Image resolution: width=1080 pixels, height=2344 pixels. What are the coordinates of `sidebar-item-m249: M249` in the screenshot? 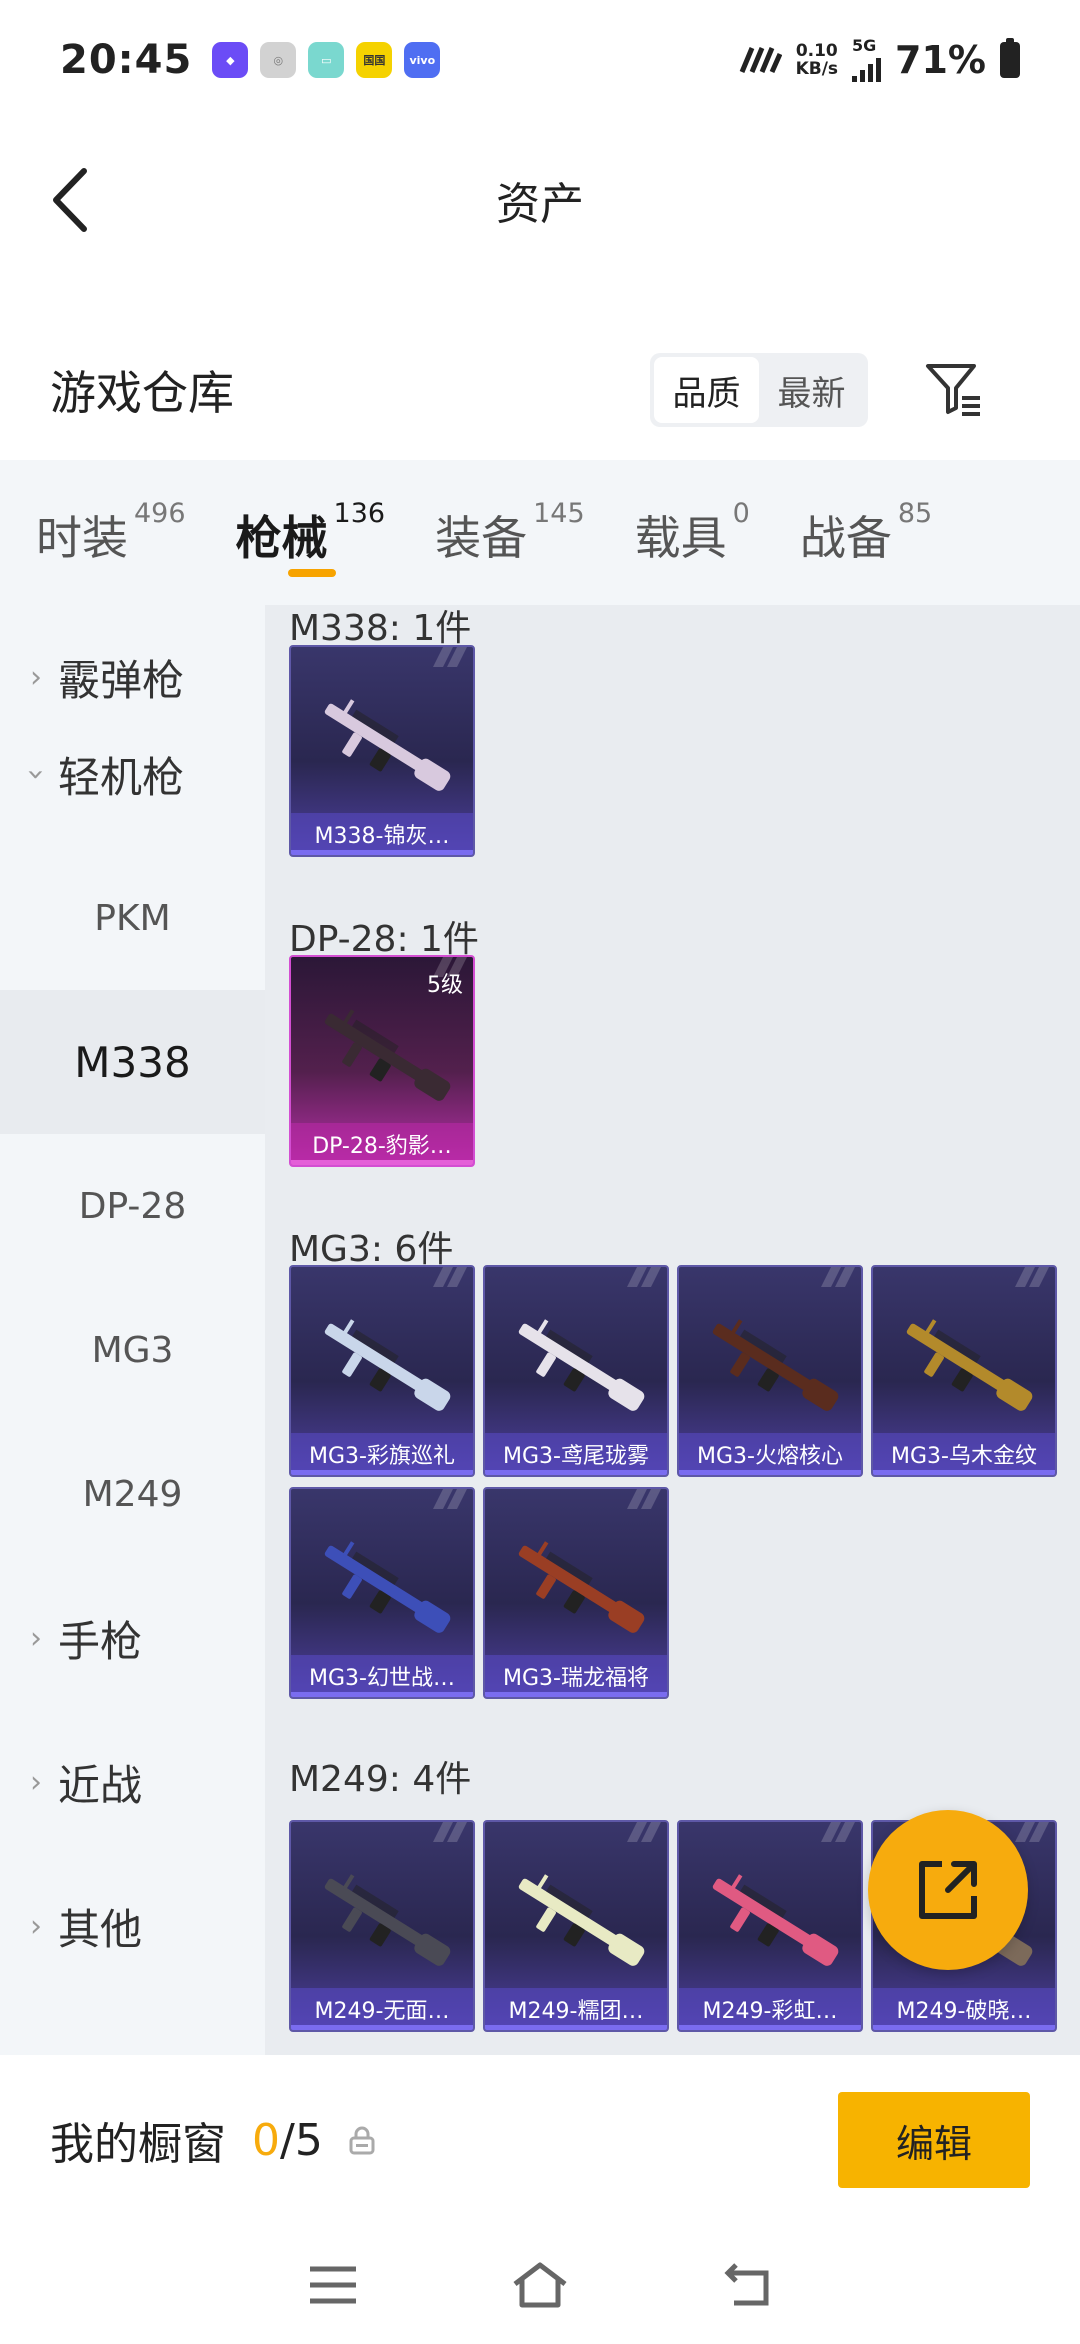 It's located at (132, 1494).